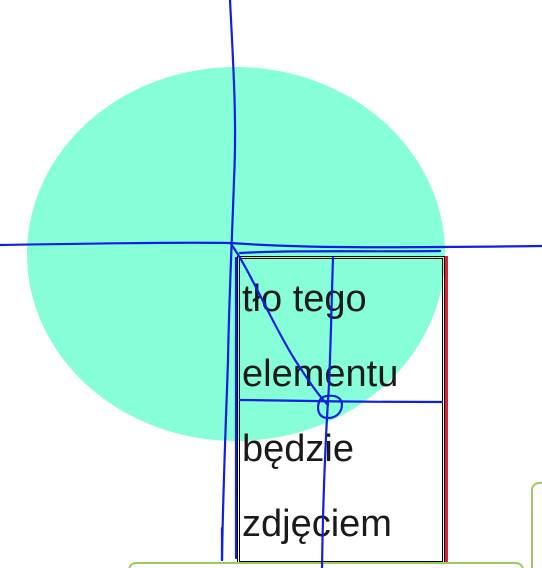  I want to click on box-text-line-3: będzie, so click(298, 449).